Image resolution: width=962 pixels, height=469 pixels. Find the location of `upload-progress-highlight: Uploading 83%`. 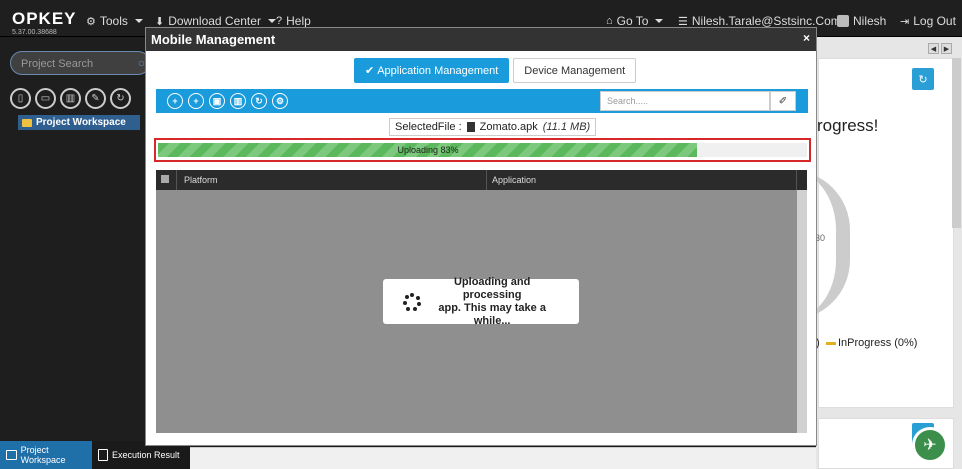

upload-progress-highlight: Uploading 83% is located at coordinates (482, 150).